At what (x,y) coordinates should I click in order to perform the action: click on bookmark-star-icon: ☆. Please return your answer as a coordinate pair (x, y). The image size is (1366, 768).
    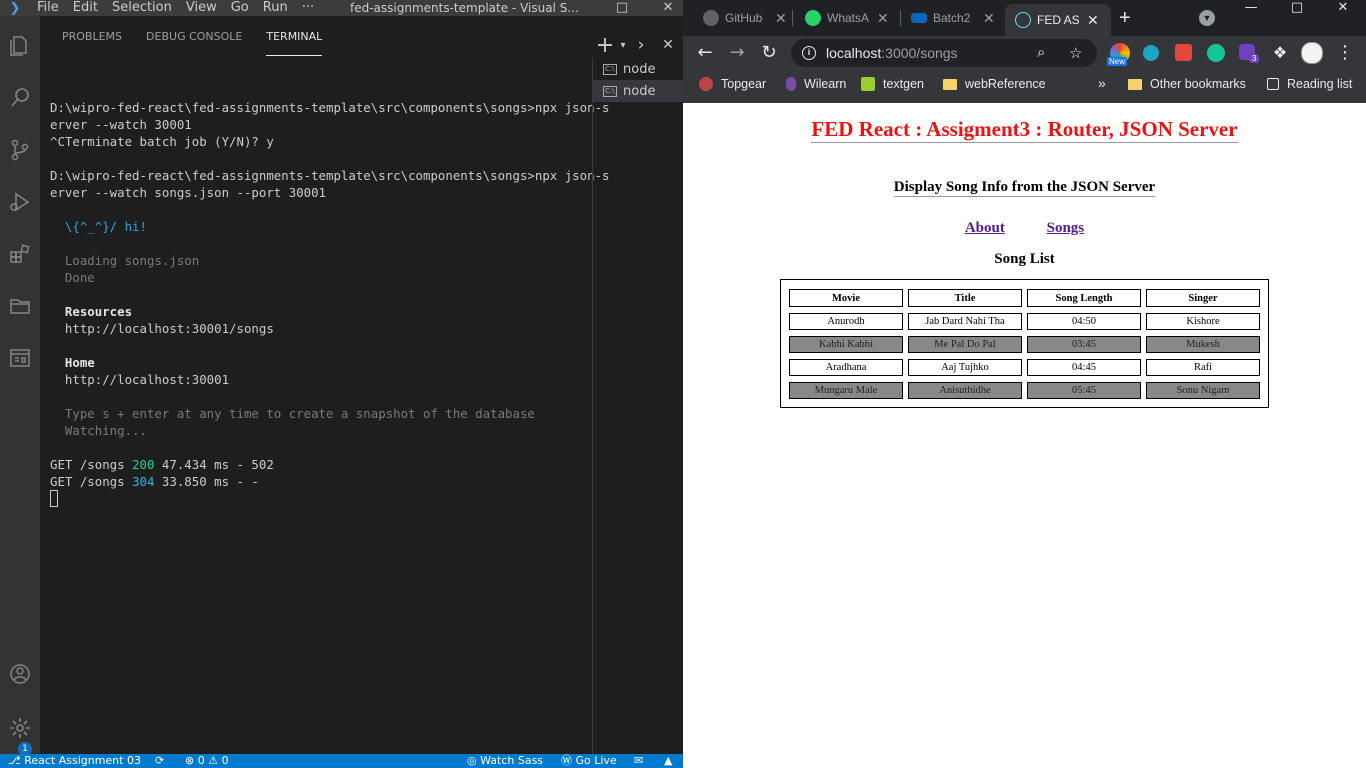
    Looking at the image, I should click on (1075, 53).